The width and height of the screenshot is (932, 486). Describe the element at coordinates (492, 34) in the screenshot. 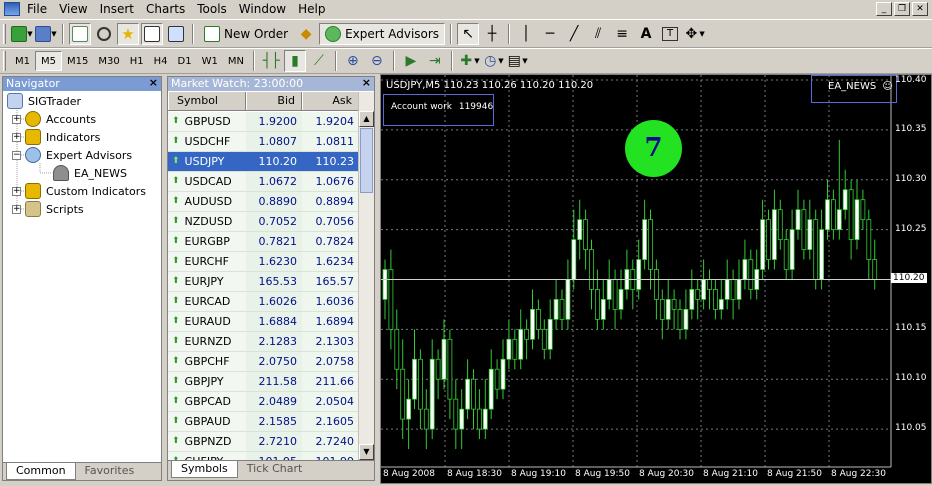

I see `crosshair-tool: ┼` at that location.